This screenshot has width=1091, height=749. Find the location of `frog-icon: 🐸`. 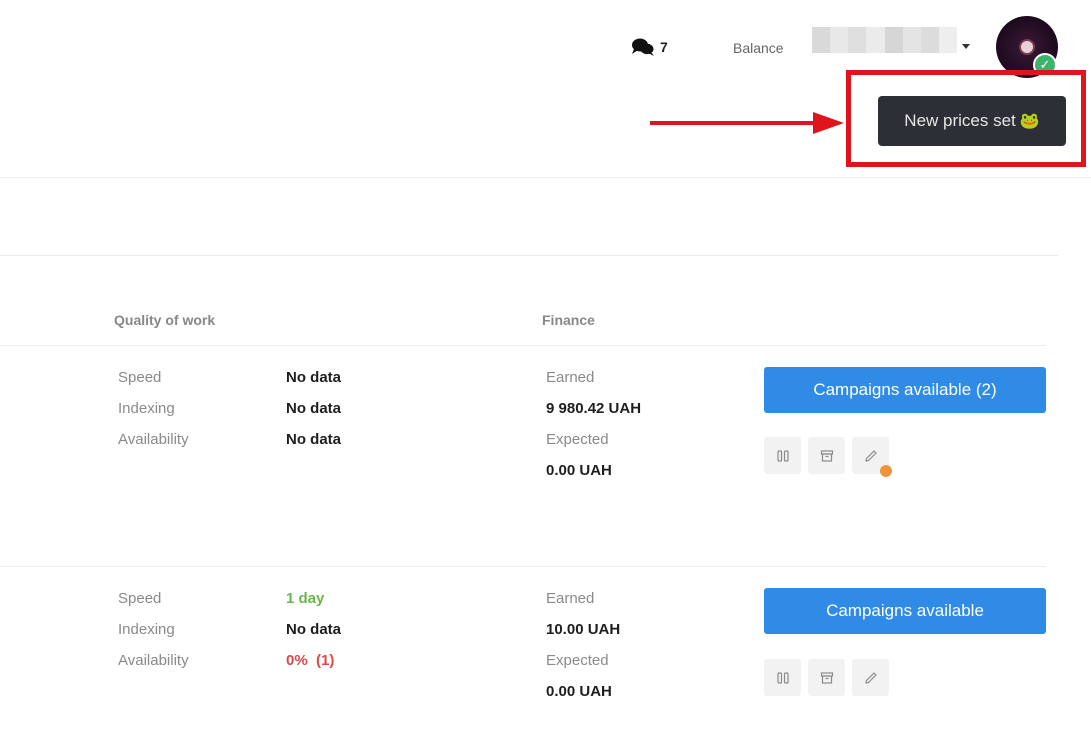

frog-icon: 🐸 is located at coordinates (1029, 121).